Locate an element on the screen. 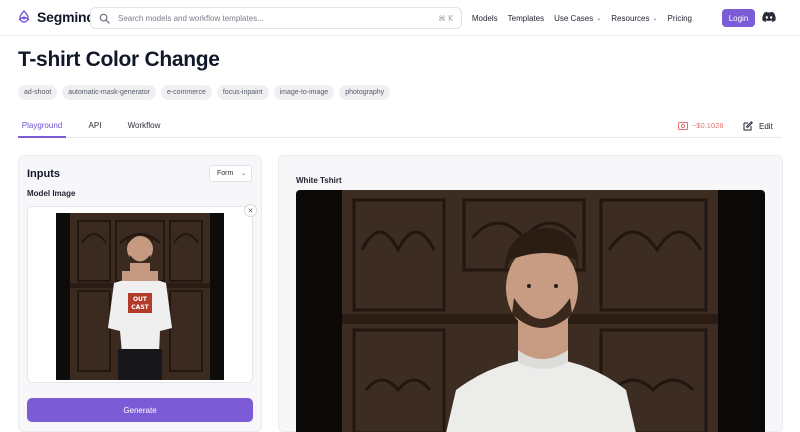  tag-chip: image-to-image is located at coordinates (304, 92).